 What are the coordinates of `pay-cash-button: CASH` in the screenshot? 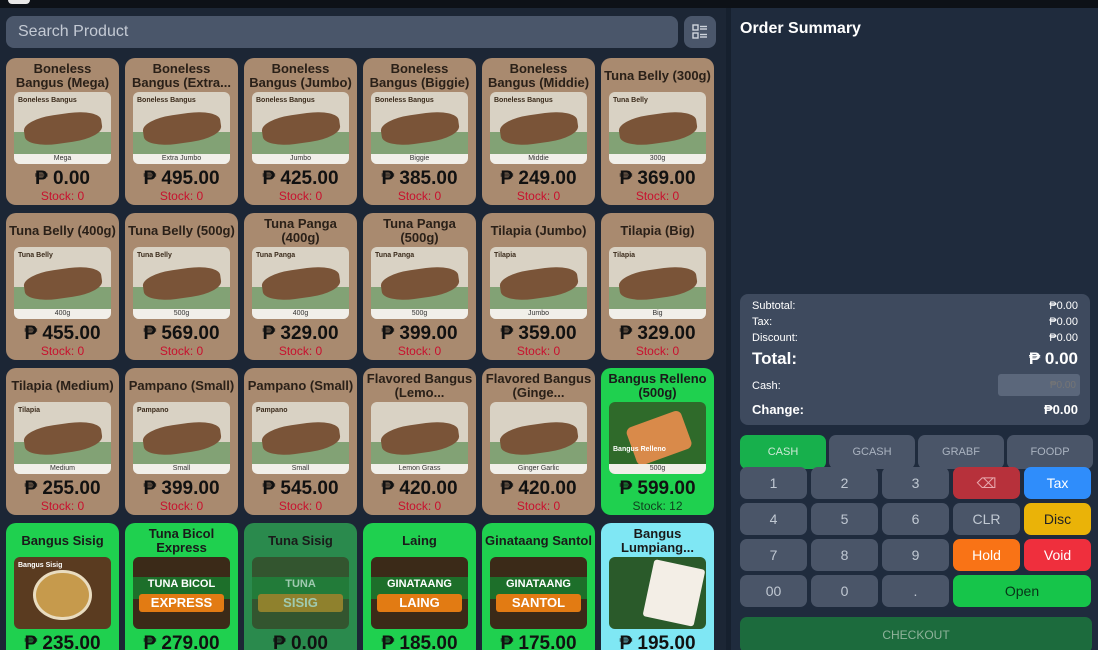 It's located at (783, 452).